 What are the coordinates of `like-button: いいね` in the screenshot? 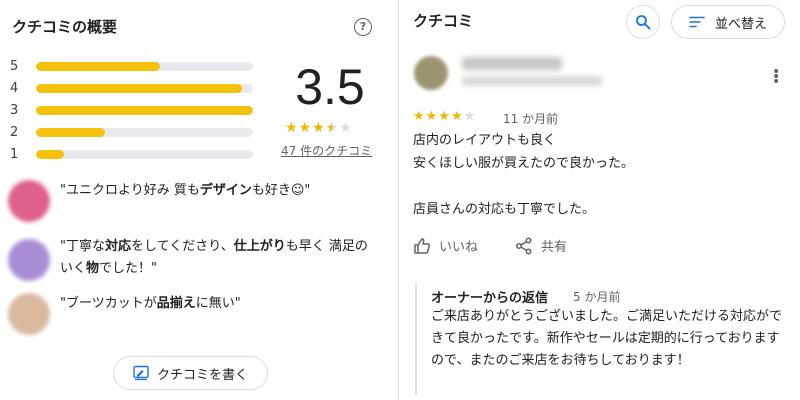 It's located at (445, 245).